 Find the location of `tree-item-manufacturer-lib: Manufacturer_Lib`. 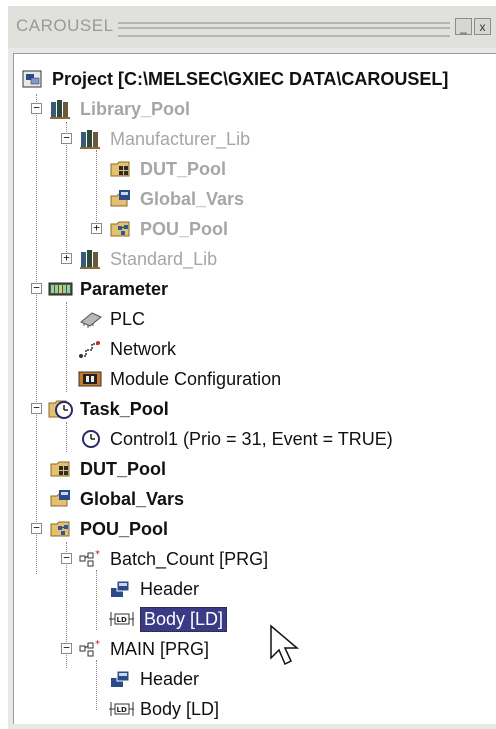

tree-item-manufacturer-lib: Manufacturer_Lib is located at coordinates (164, 139).